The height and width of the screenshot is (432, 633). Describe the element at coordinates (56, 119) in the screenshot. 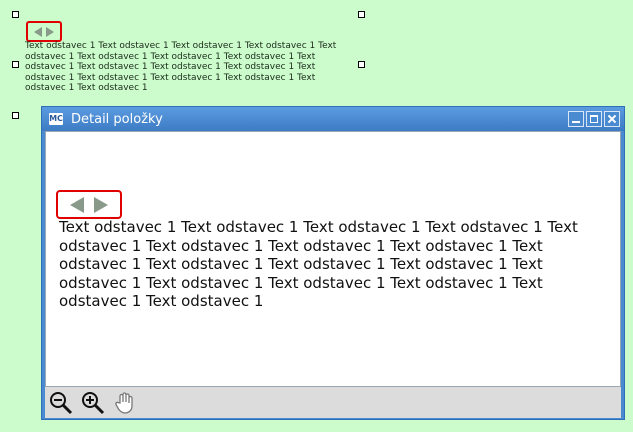

I see `app-icon: MC` at that location.